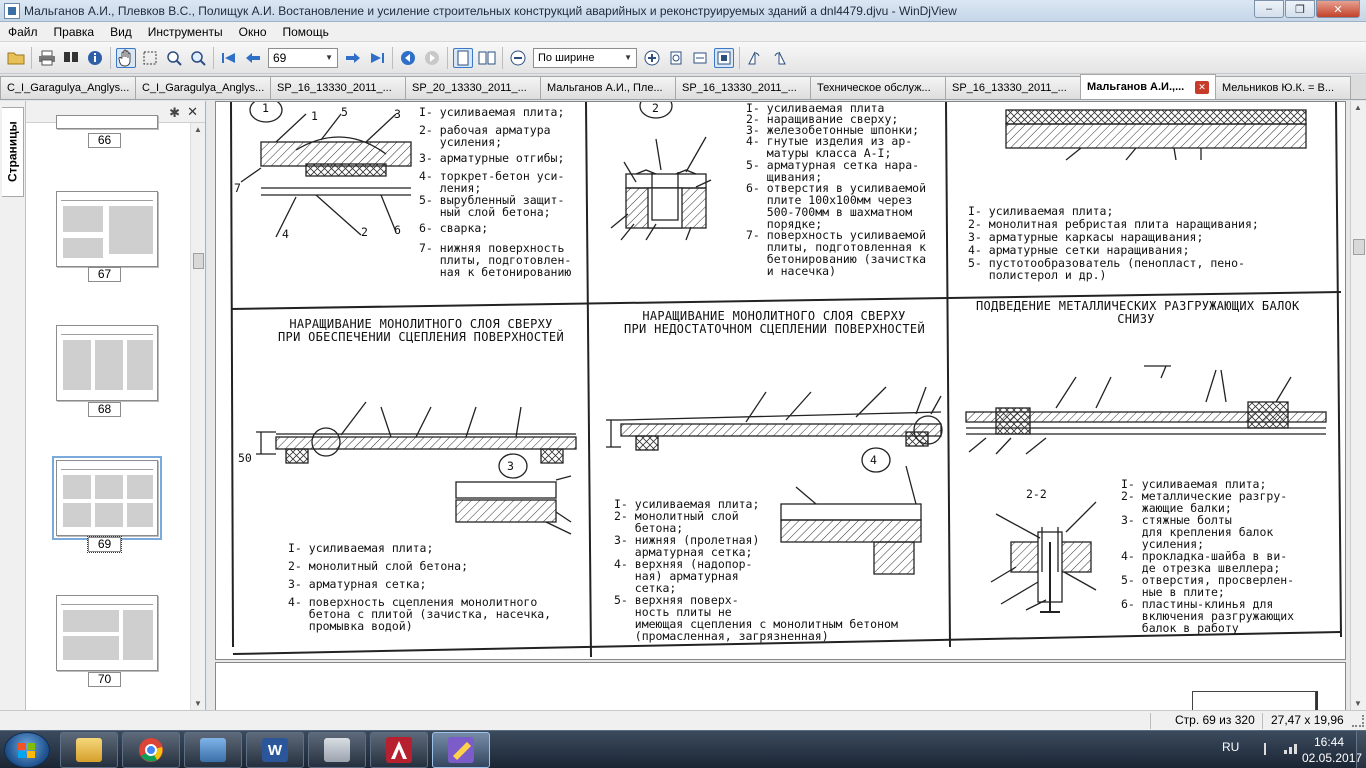 This screenshot has width=1366, height=768. Describe the element at coordinates (303, 57) in the screenshot. I see `page-number-field: 69 ▼` at that location.